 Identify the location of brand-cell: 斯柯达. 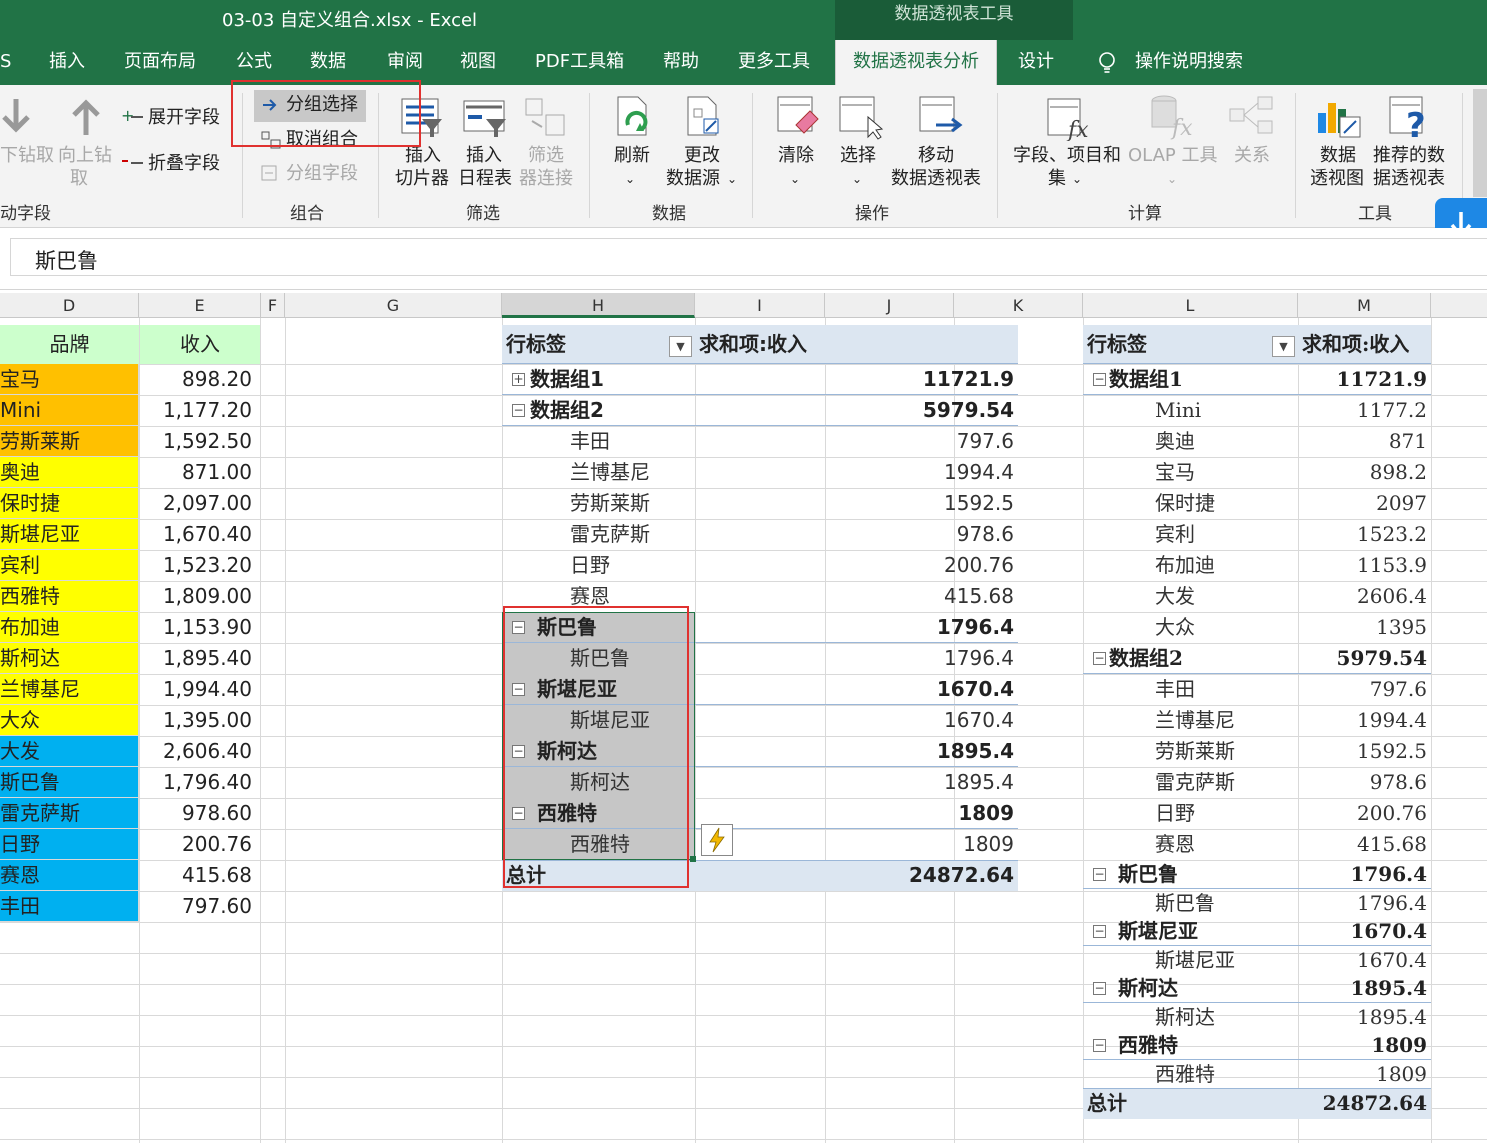
(69, 658).